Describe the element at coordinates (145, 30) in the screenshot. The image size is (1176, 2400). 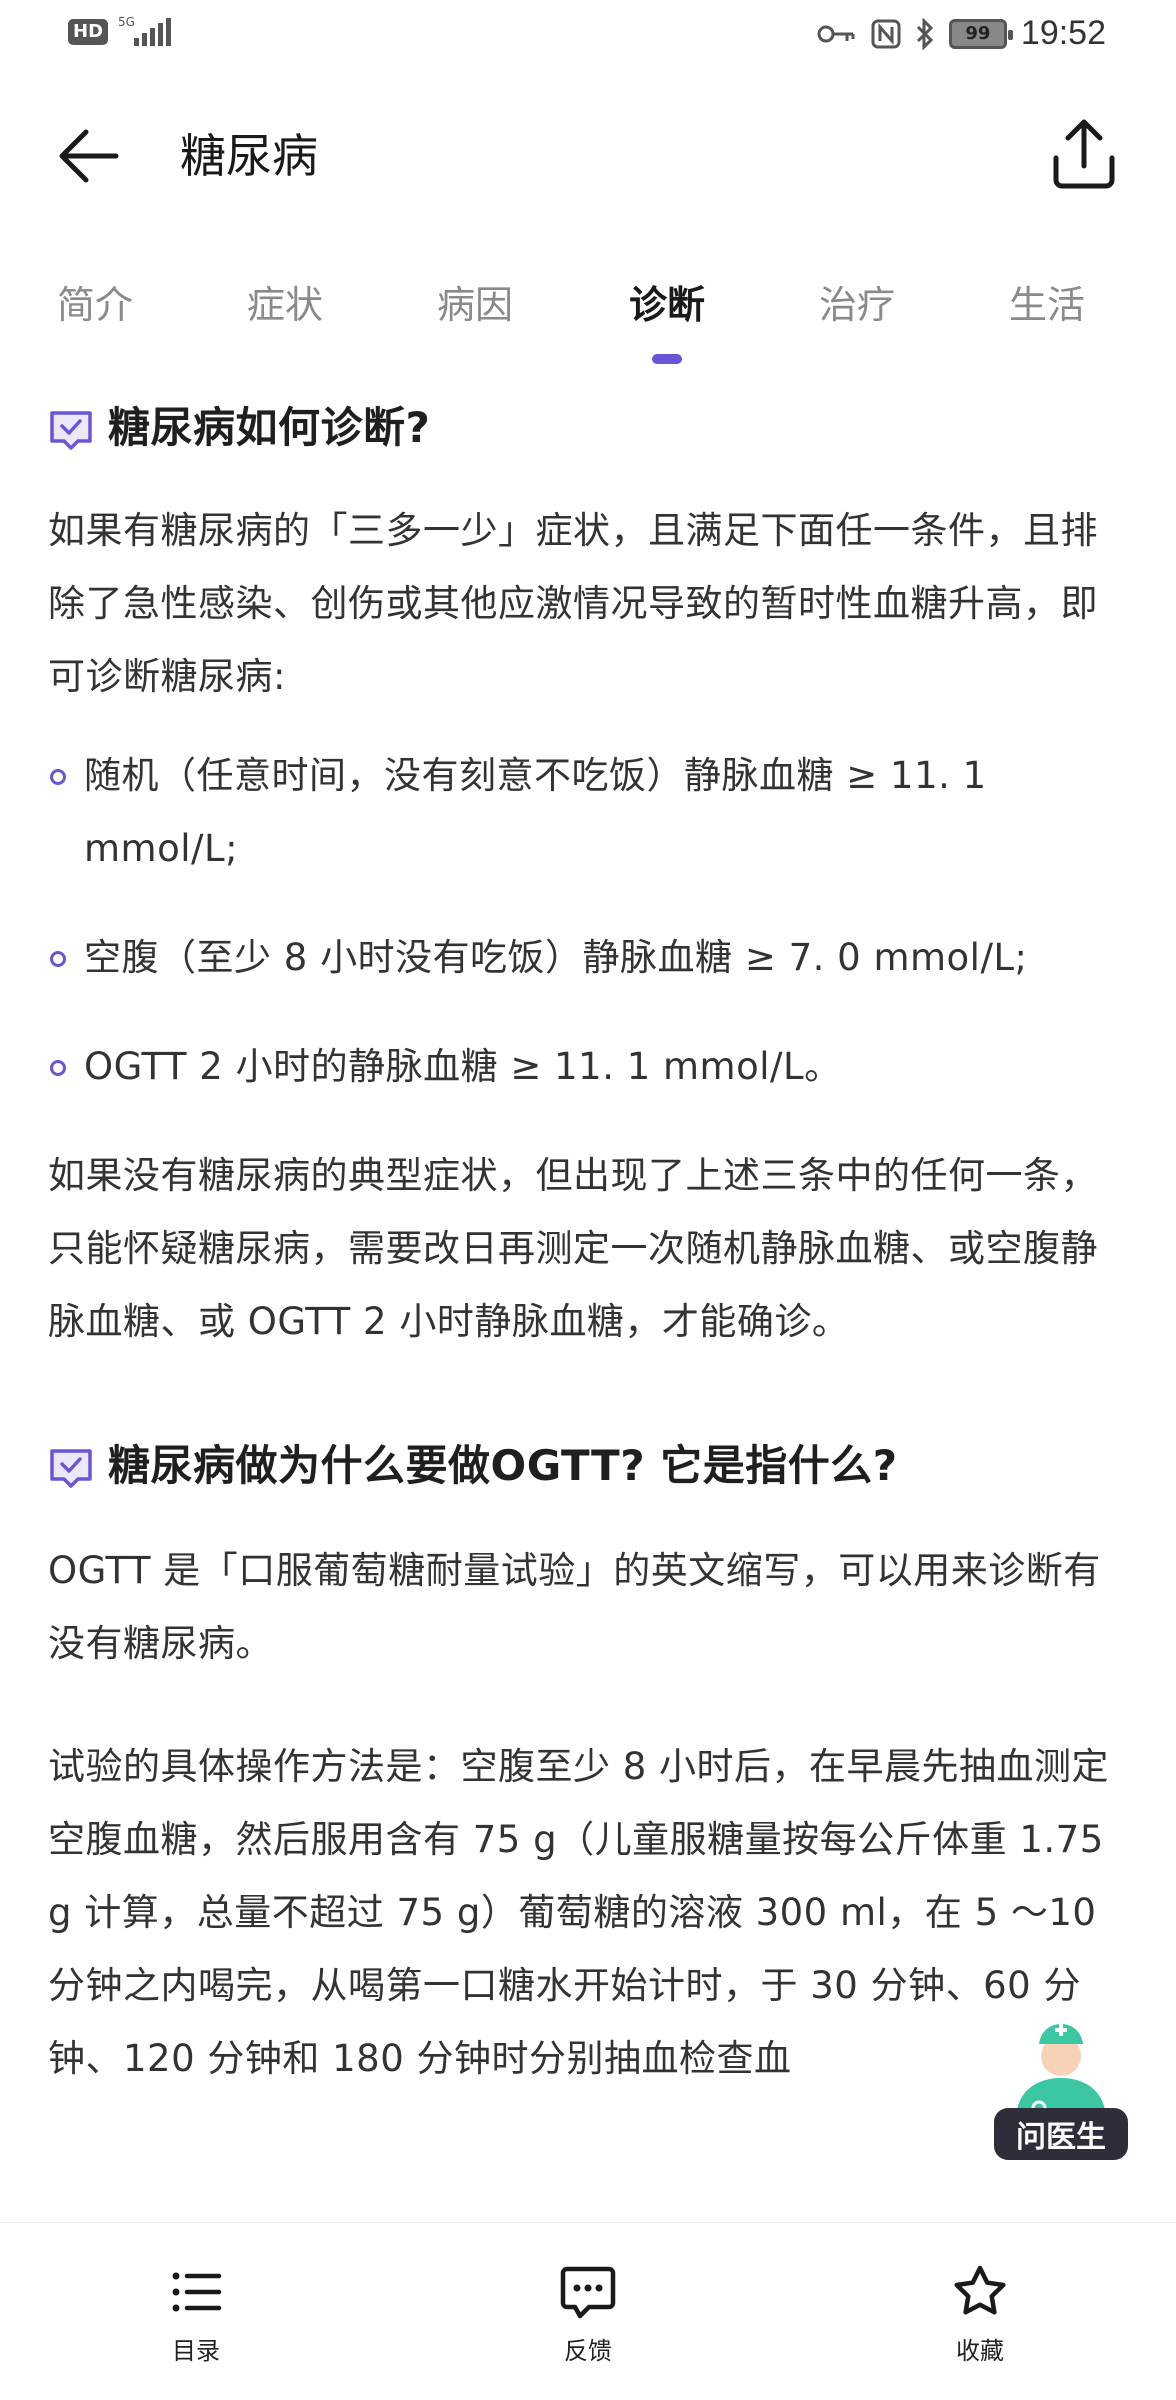
I see `signal-icon: 5G` at that location.